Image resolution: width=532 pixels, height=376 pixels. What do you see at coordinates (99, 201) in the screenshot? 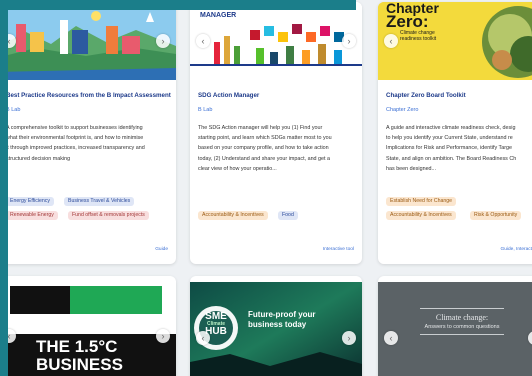
I see `card-tag: Business Travel & Vehicles` at bounding box center [99, 201].